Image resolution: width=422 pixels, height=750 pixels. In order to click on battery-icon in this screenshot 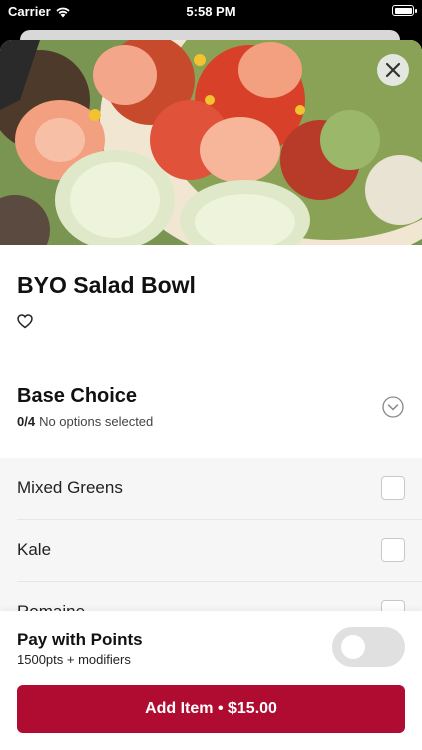, I will do `click(404, 10)`.